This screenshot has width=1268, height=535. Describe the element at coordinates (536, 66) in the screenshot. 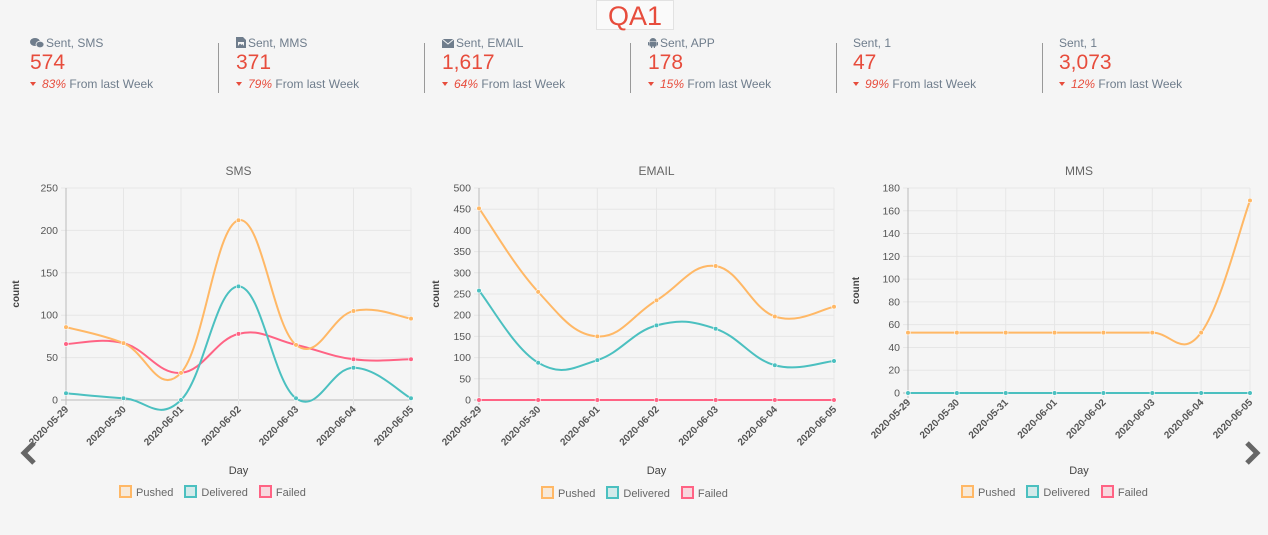

I see `stat-email: Sent, EMAIL 1,617 64% From last Week` at that location.